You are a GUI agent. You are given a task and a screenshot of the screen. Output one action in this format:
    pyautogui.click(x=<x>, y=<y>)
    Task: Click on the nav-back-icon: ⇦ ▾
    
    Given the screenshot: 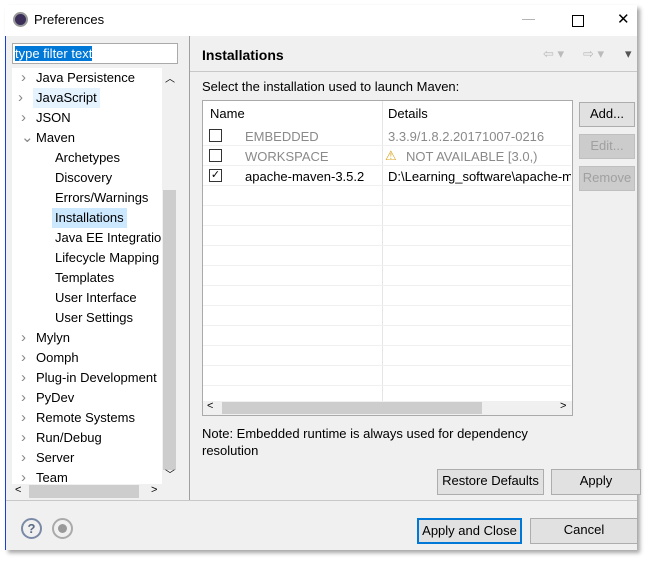 What is the action you would take?
    pyautogui.click(x=553, y=54)
    